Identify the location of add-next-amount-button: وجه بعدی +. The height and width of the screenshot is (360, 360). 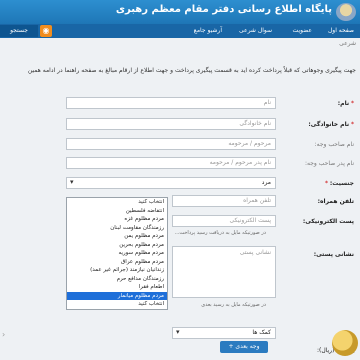
(244, 347).